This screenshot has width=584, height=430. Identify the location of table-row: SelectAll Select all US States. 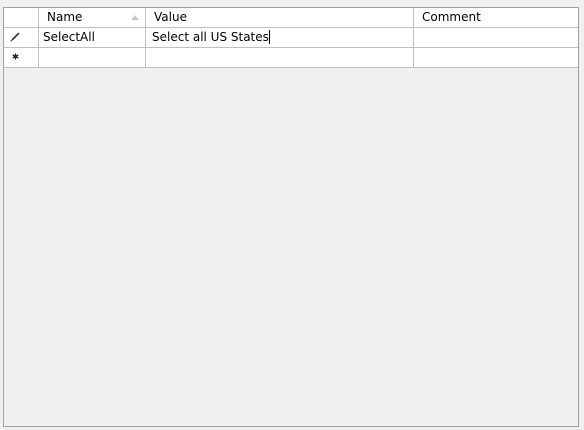
(291, 38).